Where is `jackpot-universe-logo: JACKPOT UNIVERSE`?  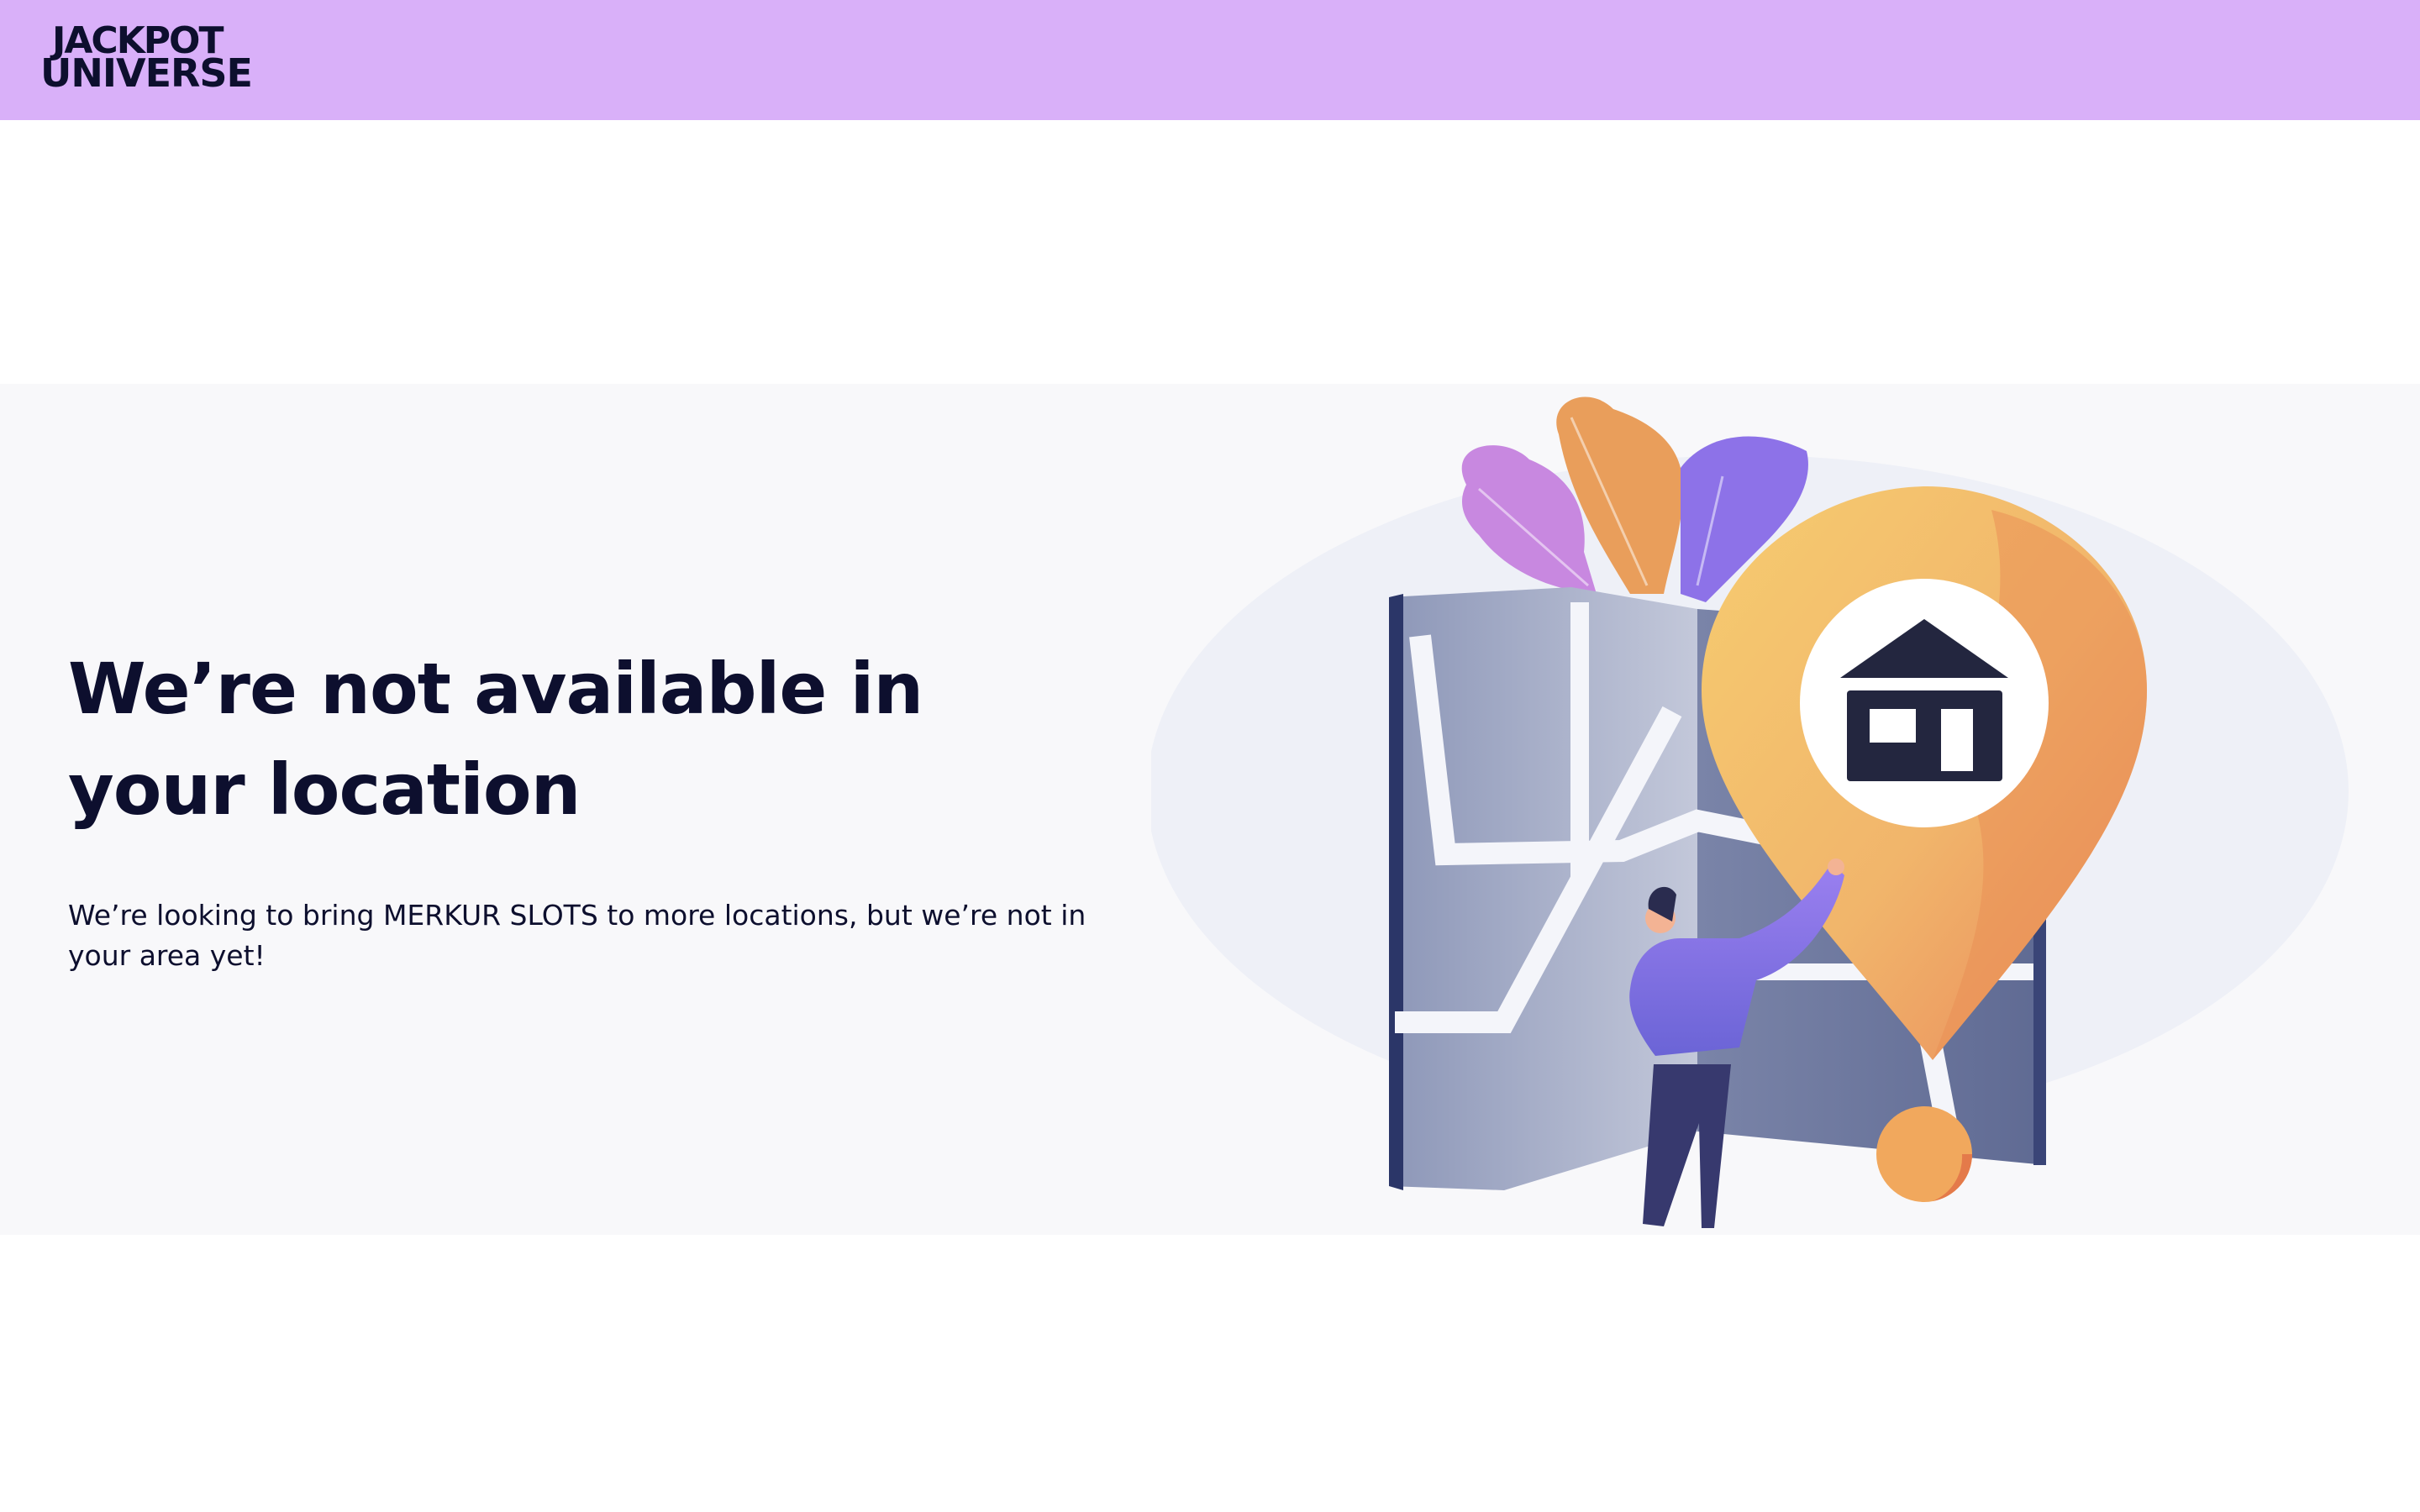
jackpot-universe-logo: JACKPOT UNIVERSE is located at coordinates (165, 59).